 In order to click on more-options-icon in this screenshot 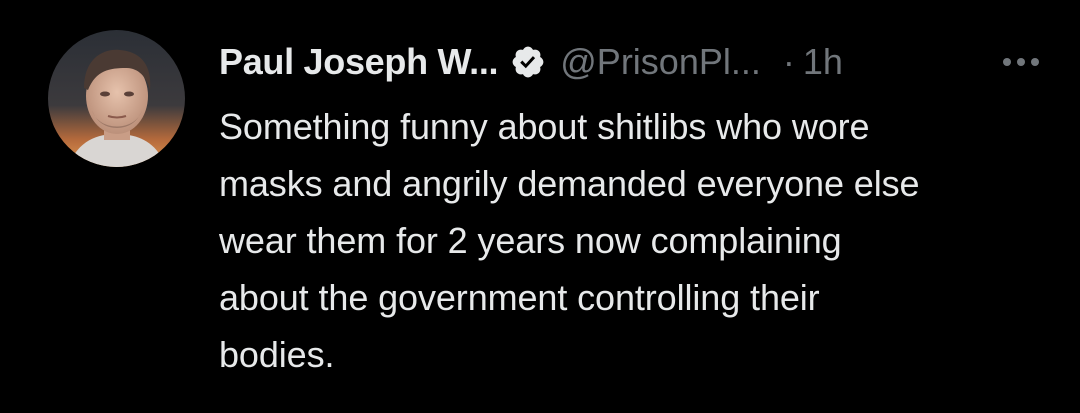, I will do `click(1021, 62)`.